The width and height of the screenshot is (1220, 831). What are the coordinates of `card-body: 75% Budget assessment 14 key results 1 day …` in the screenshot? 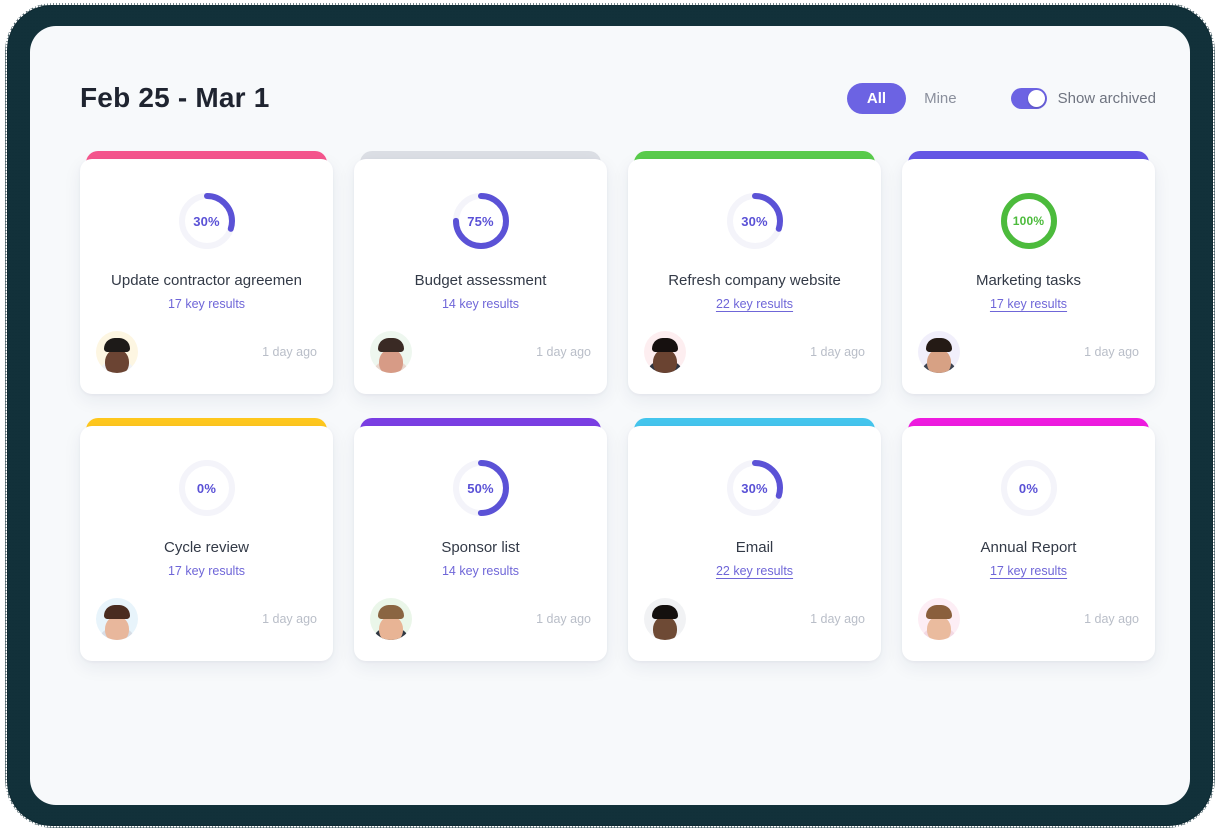 It's located at (480, 276).